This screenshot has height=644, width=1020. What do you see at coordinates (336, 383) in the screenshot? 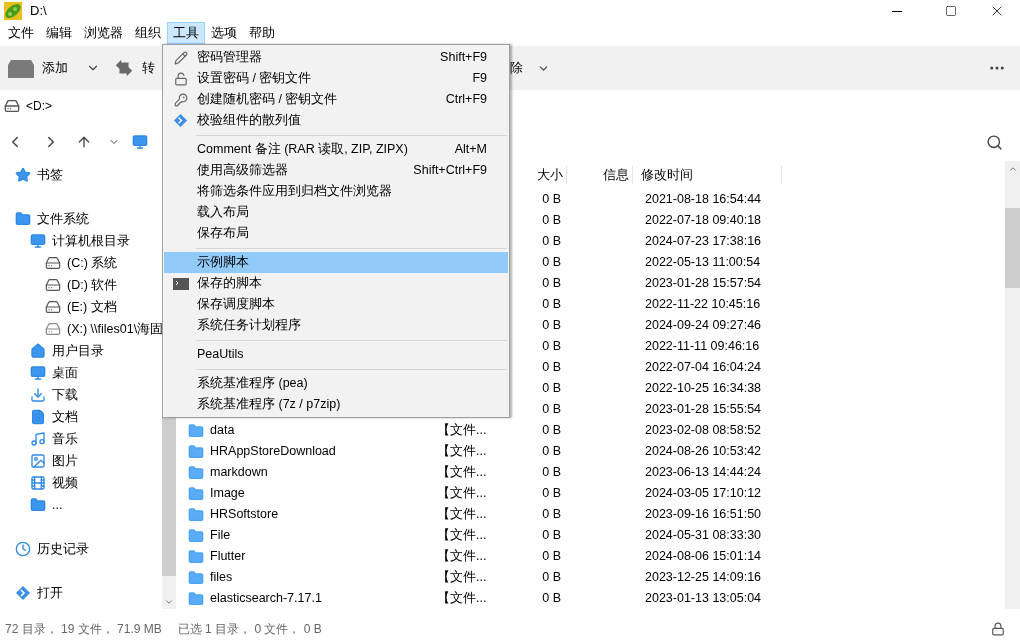
I see `menu-item: 系统基准程序 (pea)` at bounding box center [336, 383].